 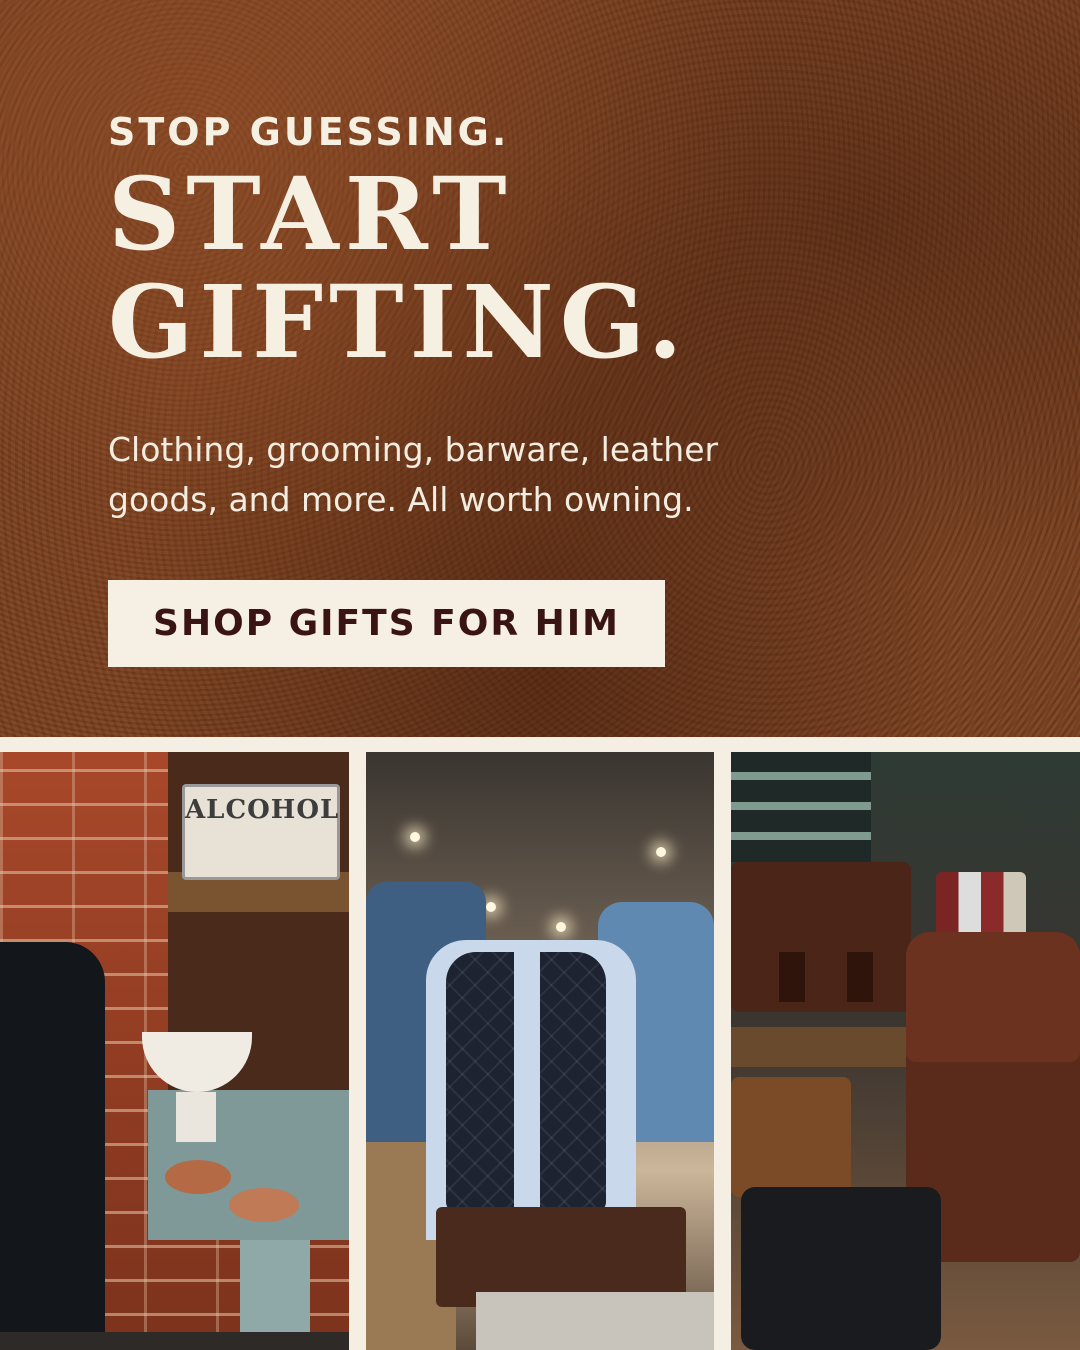 What do you see at coordinates (993, 997) in the screenshot?
I see `backpack-flap` at bounding box center [993, 997].